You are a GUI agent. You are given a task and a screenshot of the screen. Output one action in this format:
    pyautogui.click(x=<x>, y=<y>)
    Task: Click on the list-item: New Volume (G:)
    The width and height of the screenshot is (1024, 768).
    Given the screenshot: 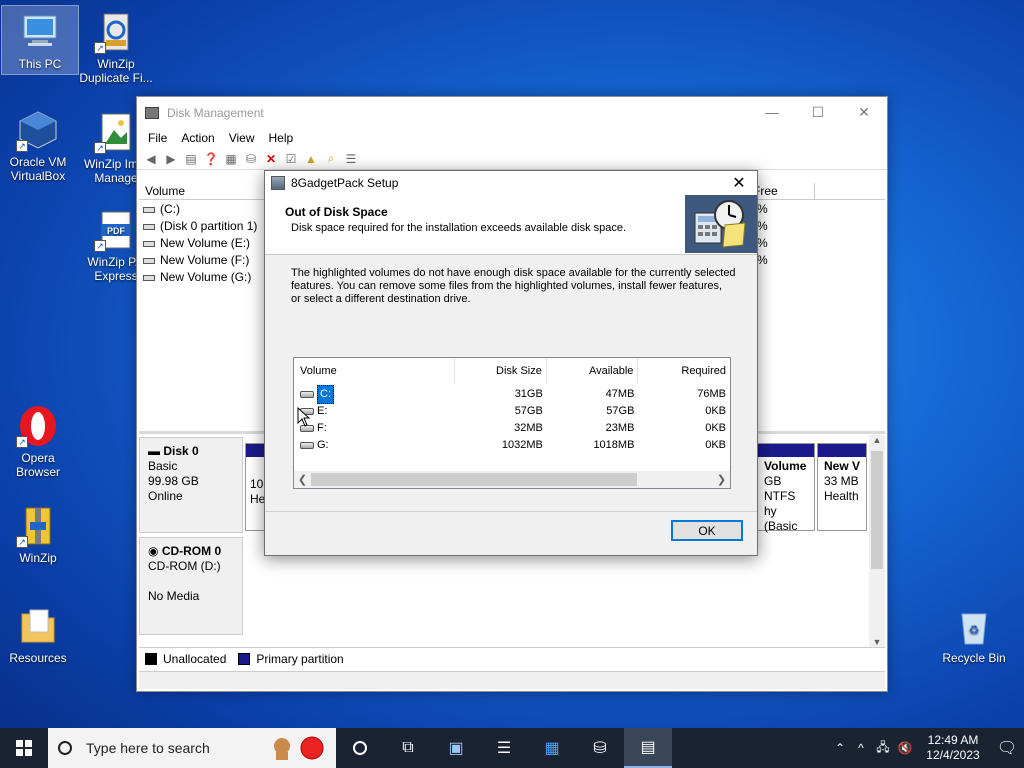 What is the action you would take?
    pyautogui.click(x=200, y=277)
    